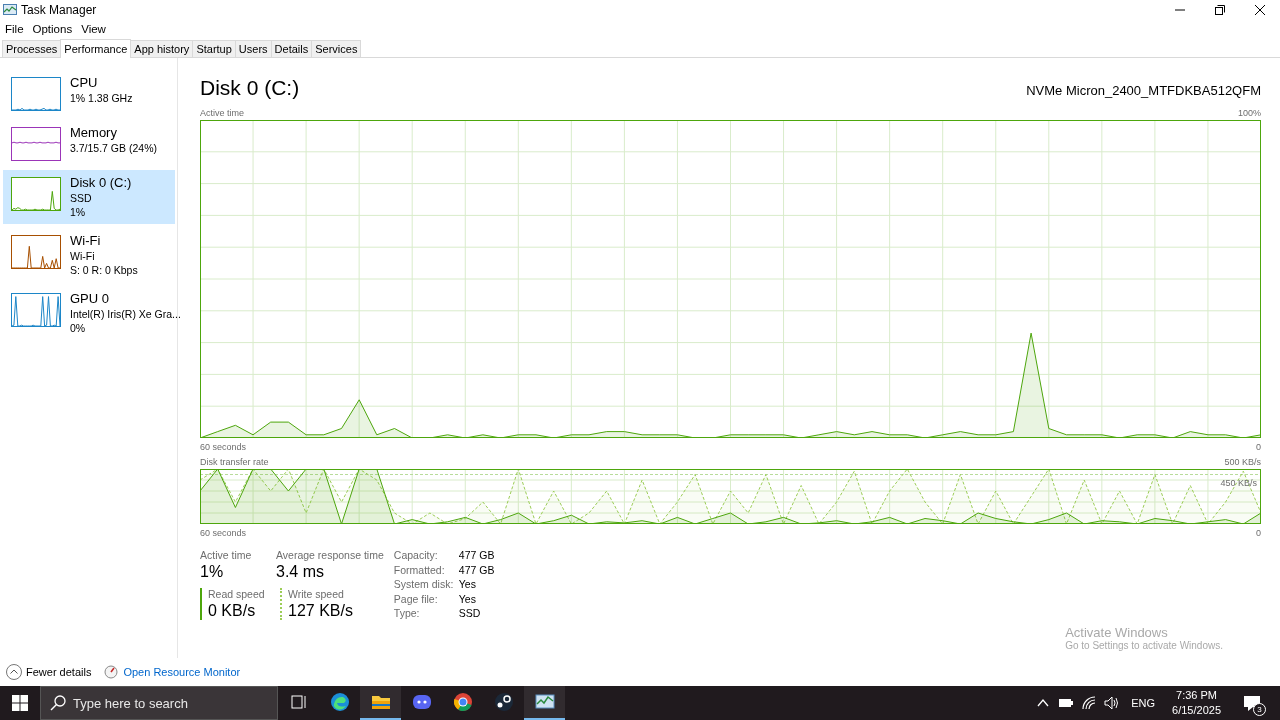  What do you see at coordinates (101, 183) in the screenshot?
I see `sidebar-title: Disk 0 (C:)` at bounding box center [101, 183].